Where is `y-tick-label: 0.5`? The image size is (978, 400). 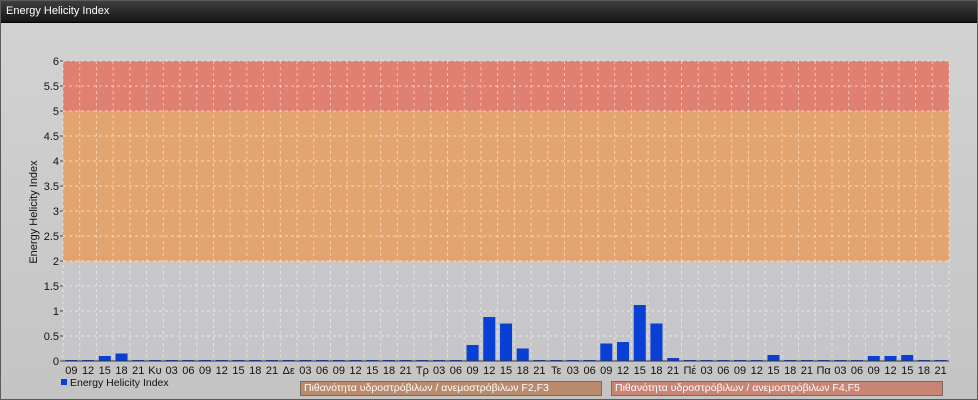
y-tick-label: 0.5 is located at coordinates (51, 337).